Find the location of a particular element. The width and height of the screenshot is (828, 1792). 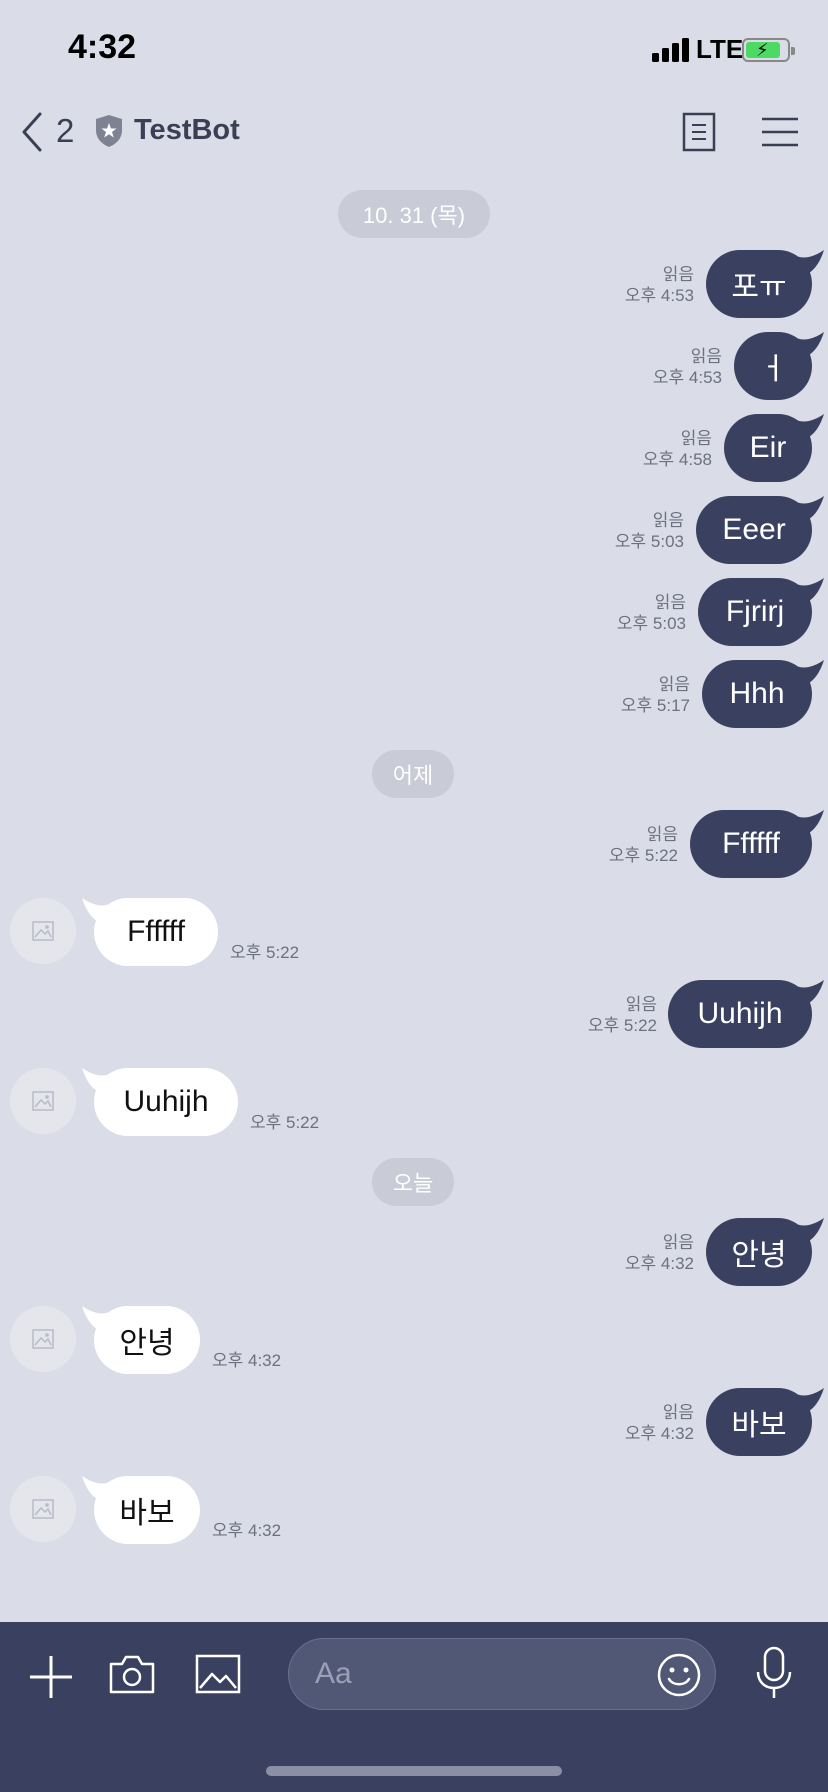

message-composer is located at coordinates (414, 1707).